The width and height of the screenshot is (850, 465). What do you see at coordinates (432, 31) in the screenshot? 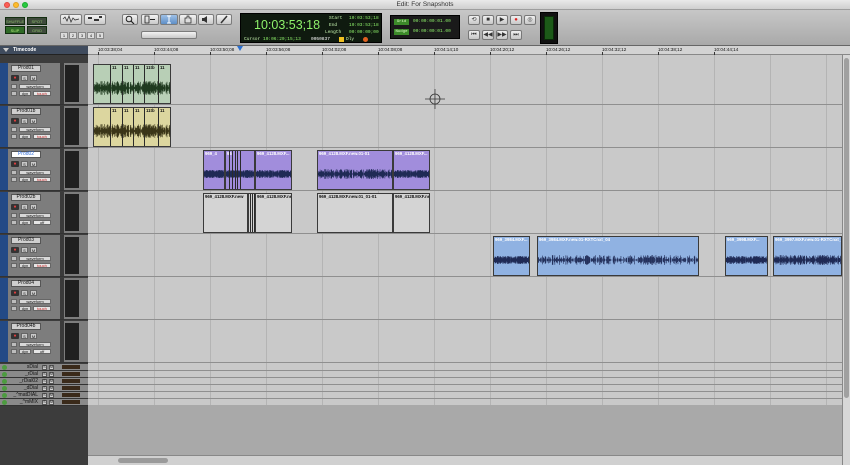
I see `nudge-value: 00:00:00:01.00` at bounding box center [432, 31].